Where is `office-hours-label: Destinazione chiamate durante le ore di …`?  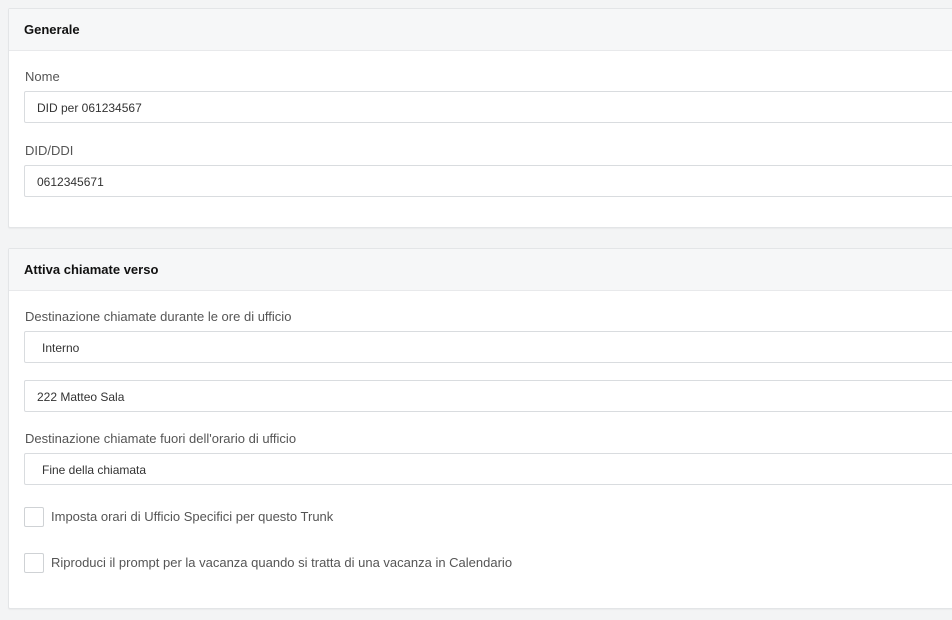
office-hours-label: Destinazione chiamate durante le ore di … is located at coordinates (158, 316).